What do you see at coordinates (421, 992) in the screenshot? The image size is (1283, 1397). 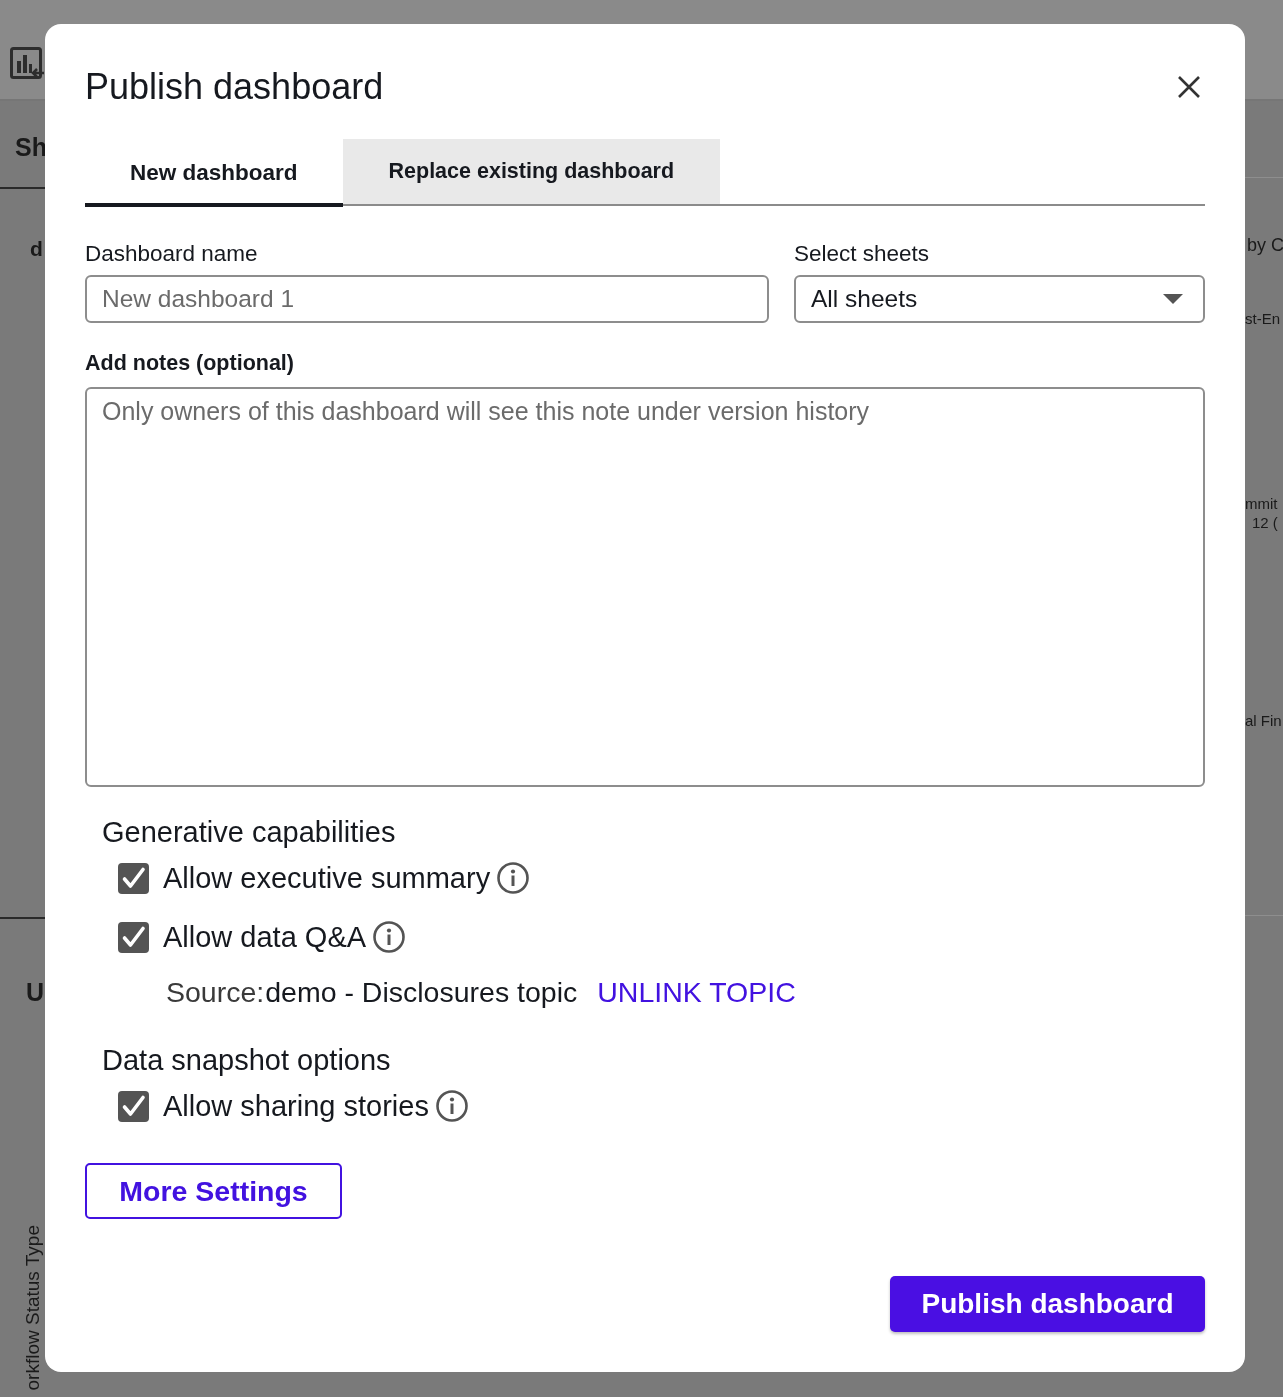 I see `topic-name: demo - Disclosures topic` at bounding box center [421, 992].